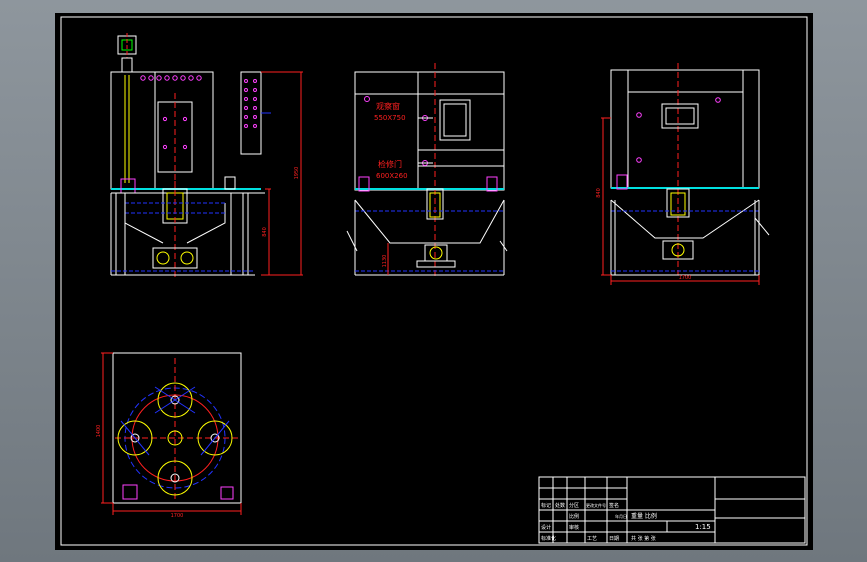  I want to click on title-header-4: 审核, so click(574, 527).